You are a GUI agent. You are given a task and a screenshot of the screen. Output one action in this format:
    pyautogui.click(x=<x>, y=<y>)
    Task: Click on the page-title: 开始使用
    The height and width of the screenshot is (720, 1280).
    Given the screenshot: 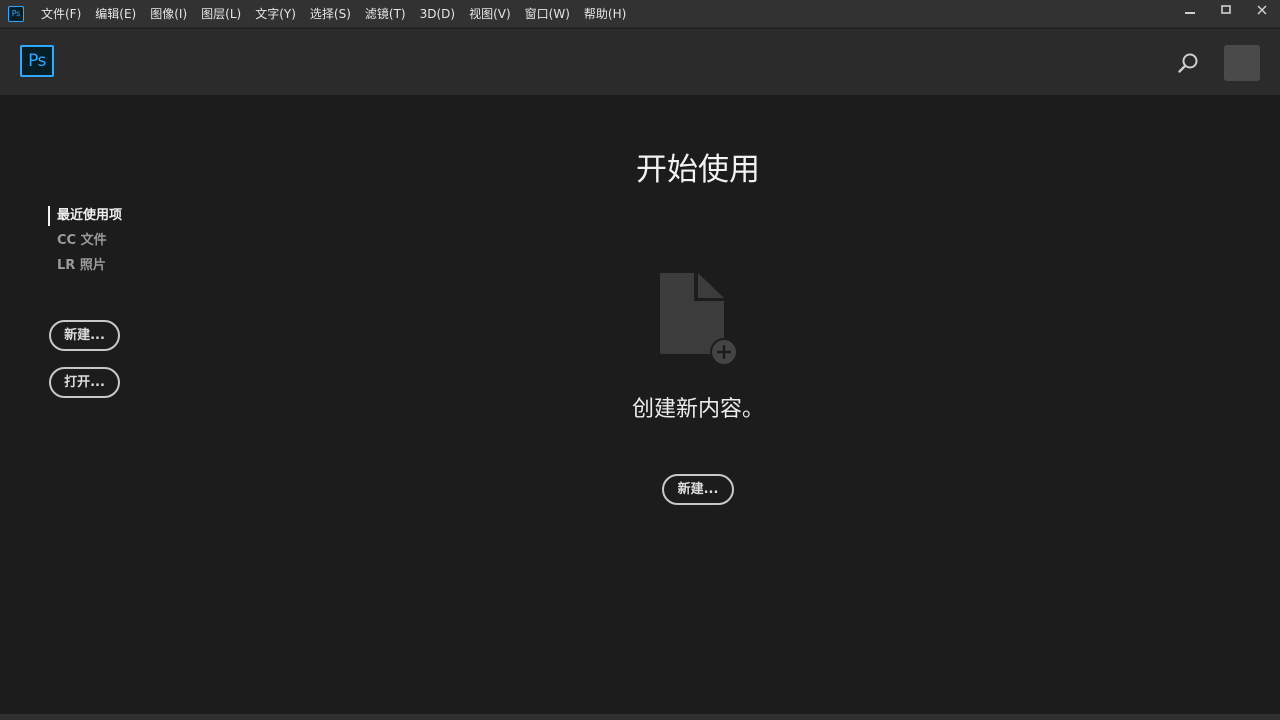 What is the action you would take?
    pyautogui.click(x=698, y=170)
    